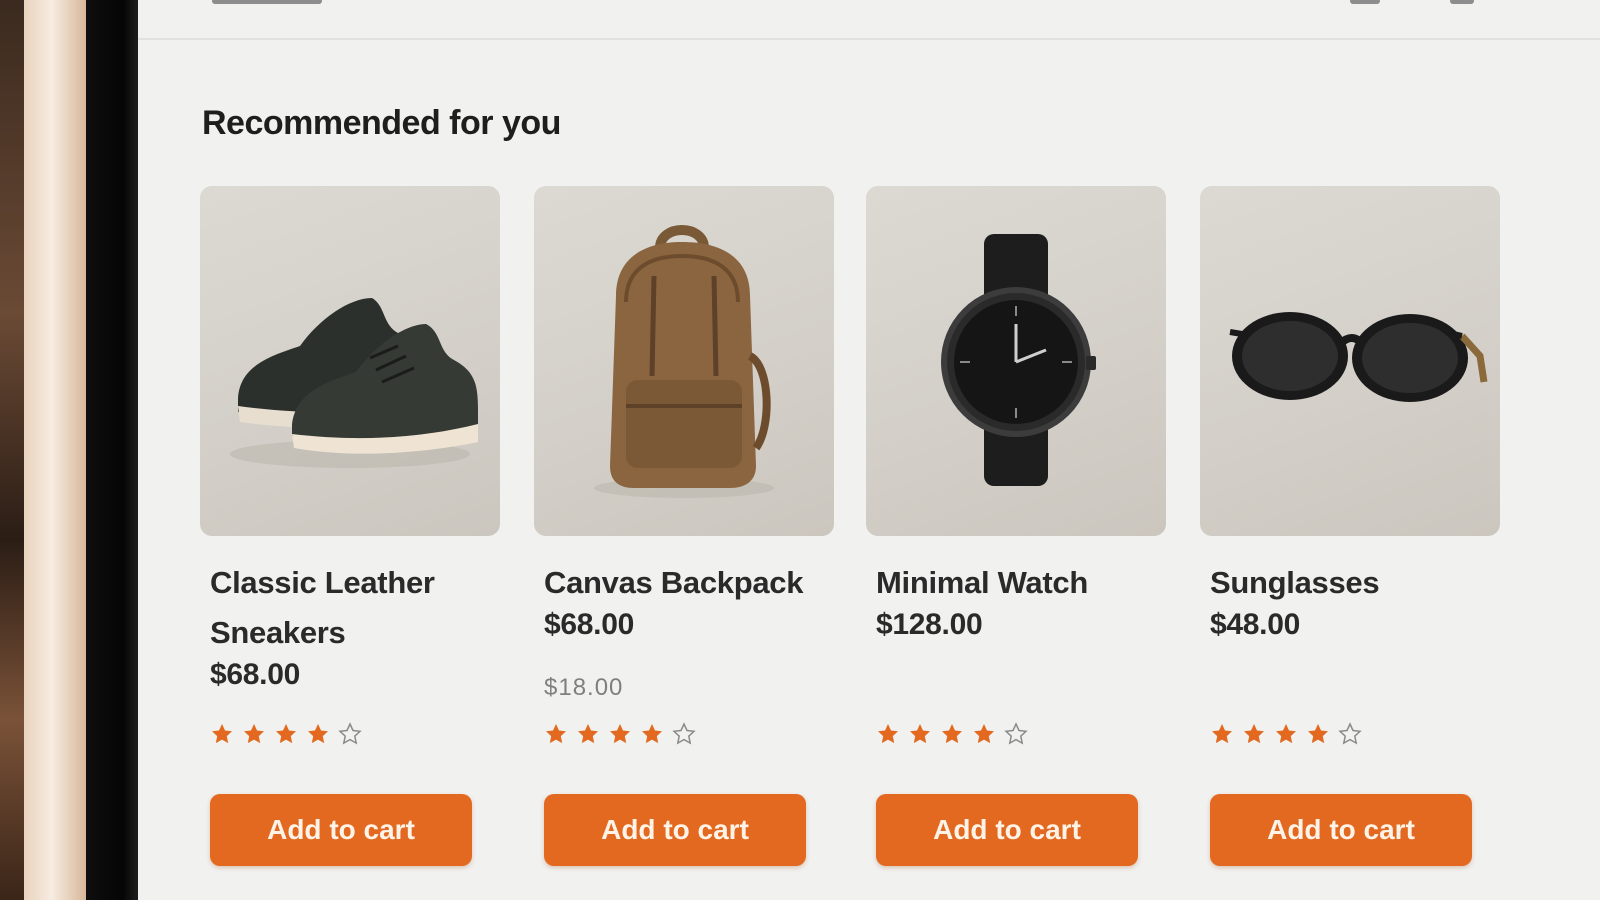  I want to click on watch-icon, so click(1018, 360).